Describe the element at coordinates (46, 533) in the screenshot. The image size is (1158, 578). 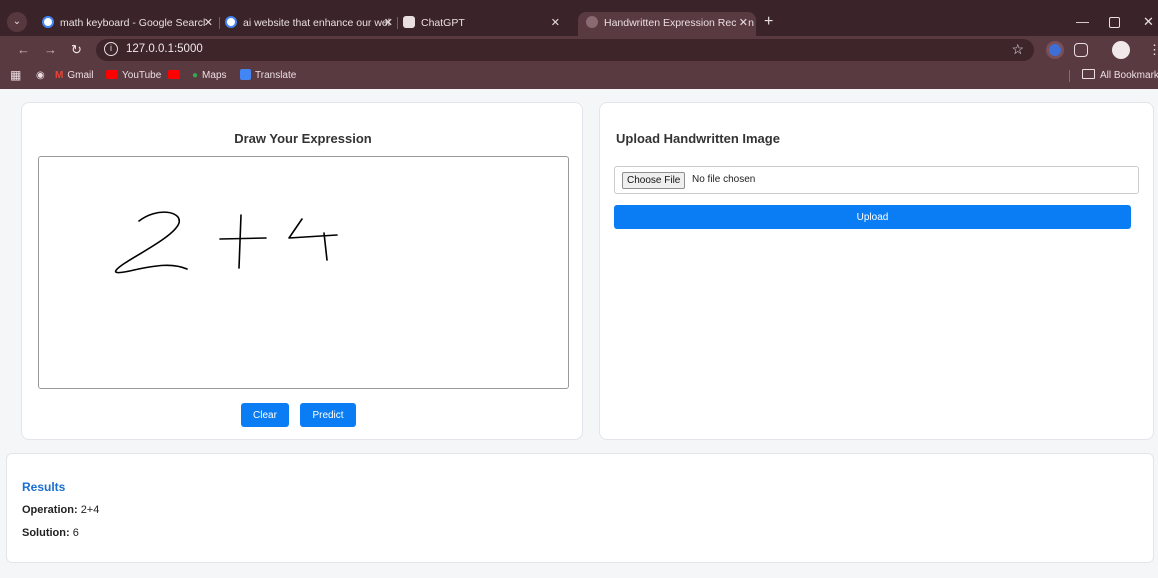
I see `solution-label: Solution:` at that location.